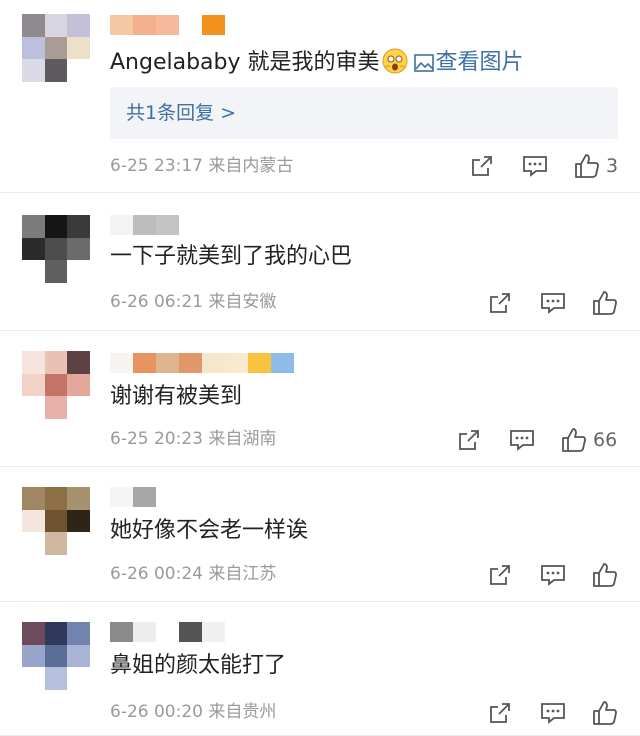  What do you see at coordinates (242, 574) in the screenshot?
I see `comment-location: 来自江苏` at bounding box center [242, 574].